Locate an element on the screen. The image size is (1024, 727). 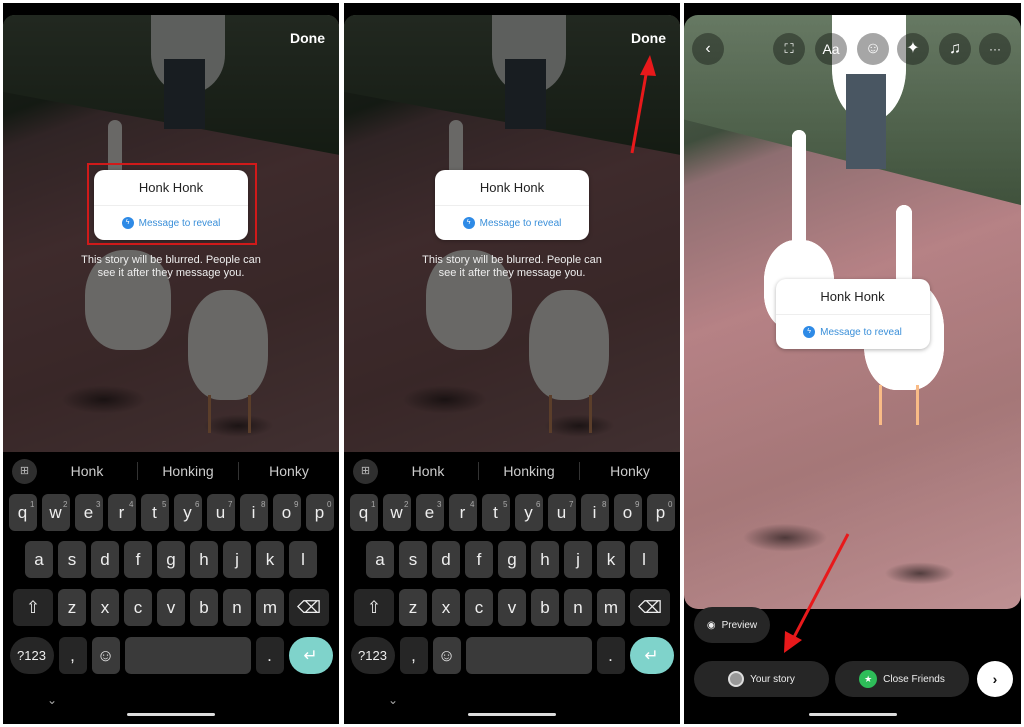
sticker-icon: ☺ is located at coordinates (873, 49).